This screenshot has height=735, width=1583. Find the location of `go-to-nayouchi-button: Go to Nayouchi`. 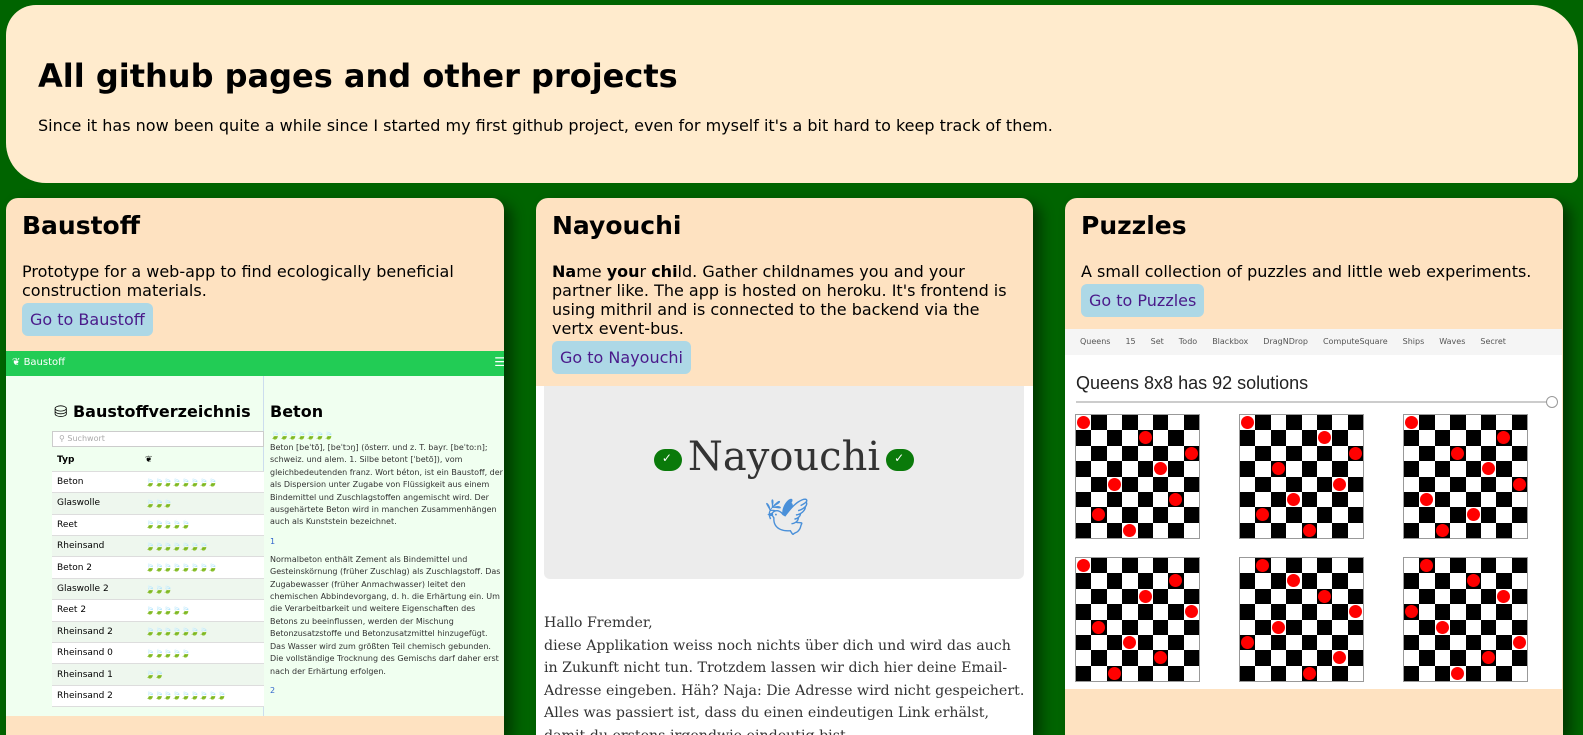

go-to-nayouchi-button: Go to Nayouchi is located at coordinates (621, 357).